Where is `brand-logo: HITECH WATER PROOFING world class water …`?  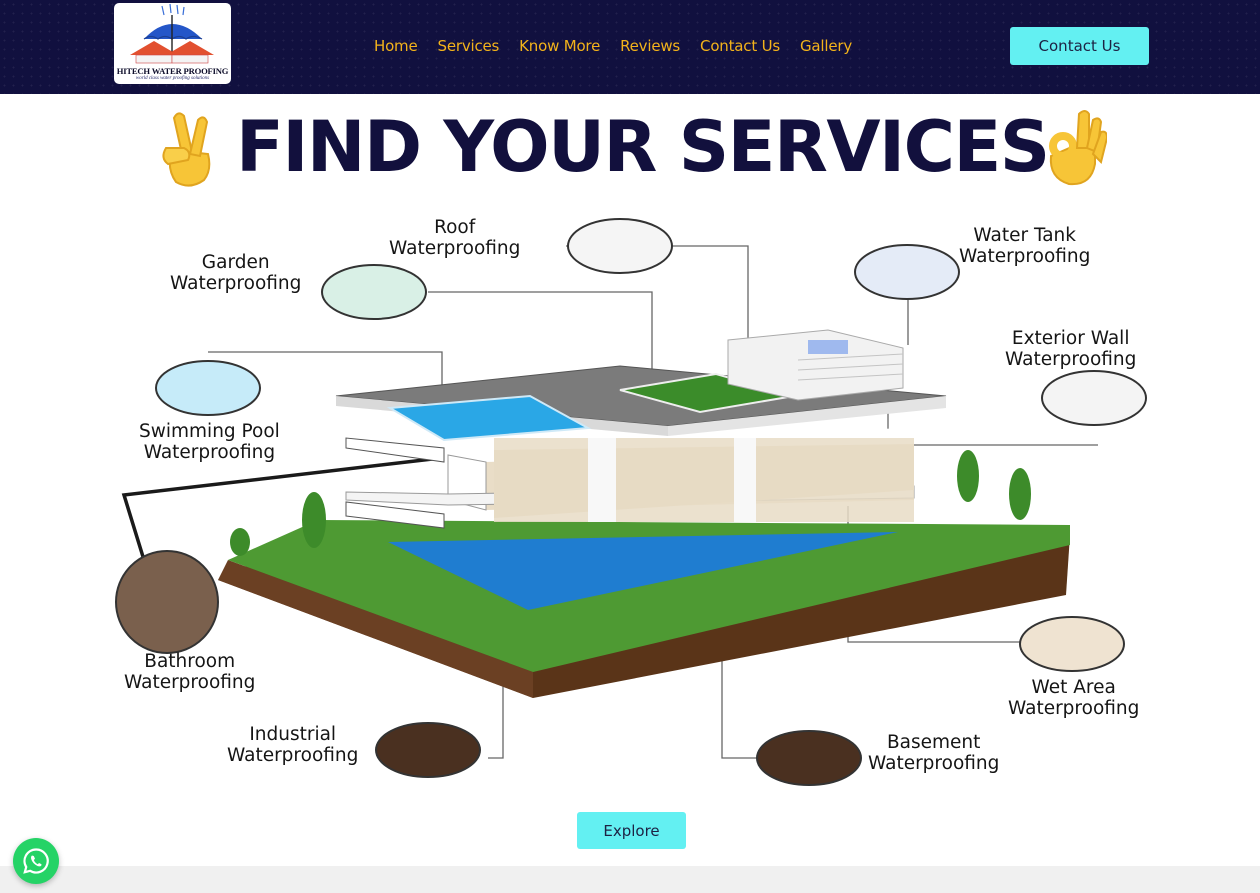 brand-logo: HITECH WATER PROOFING world class water … is located at coordinates (172, 43).